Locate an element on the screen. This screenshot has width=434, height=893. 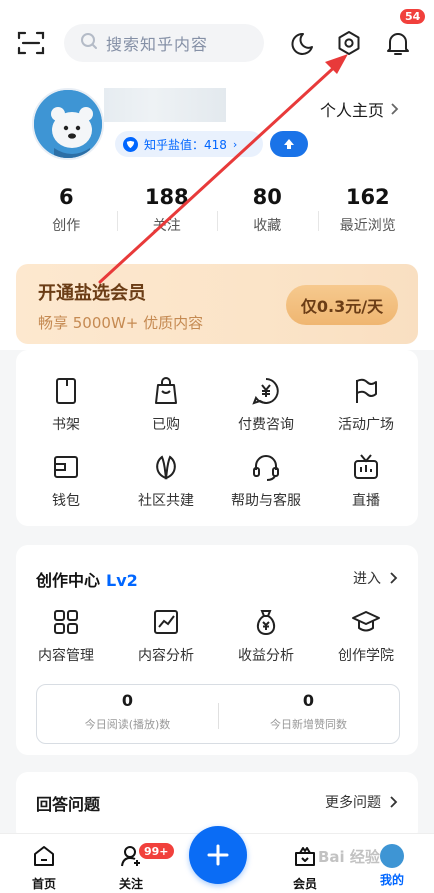
tool-content-management: 内容管理 is located at coordinates (66, 636).